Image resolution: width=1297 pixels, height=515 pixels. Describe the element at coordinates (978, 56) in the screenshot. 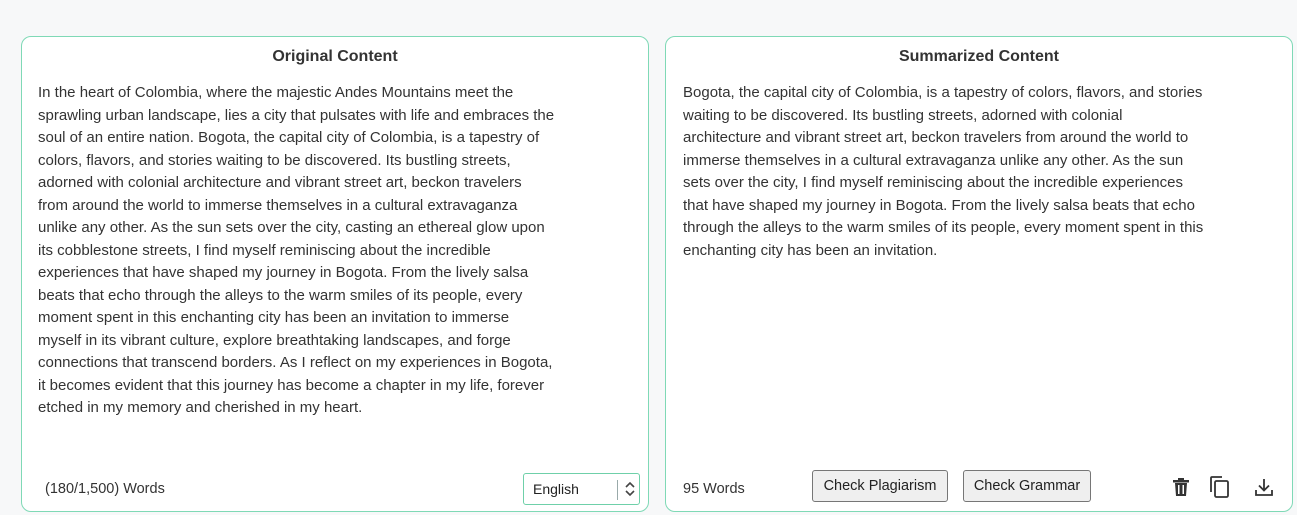

I see `summarized-content-title: Summarized Content` at that location.